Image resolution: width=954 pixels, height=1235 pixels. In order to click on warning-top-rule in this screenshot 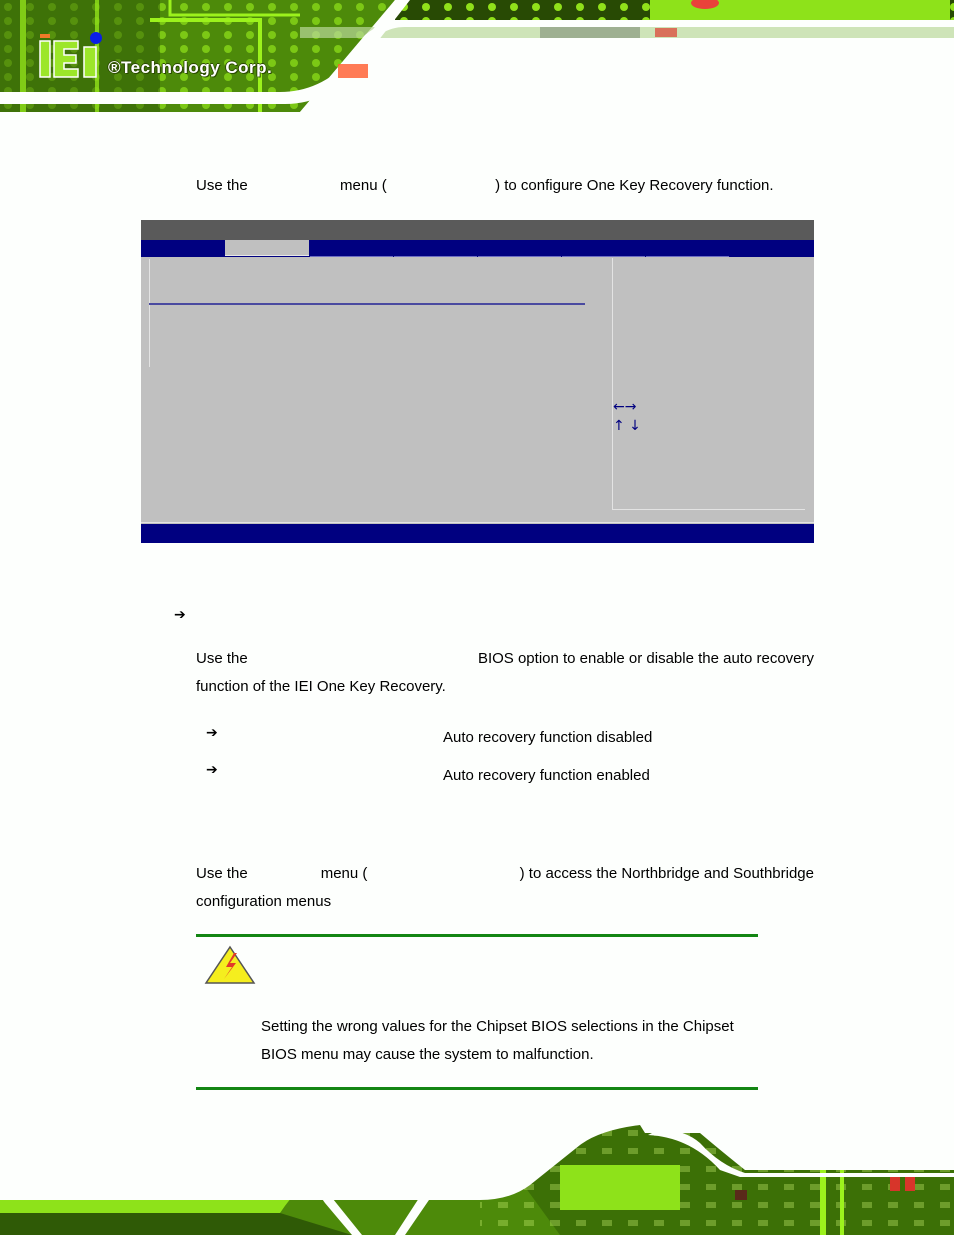, I will do `click(477, 935)`.